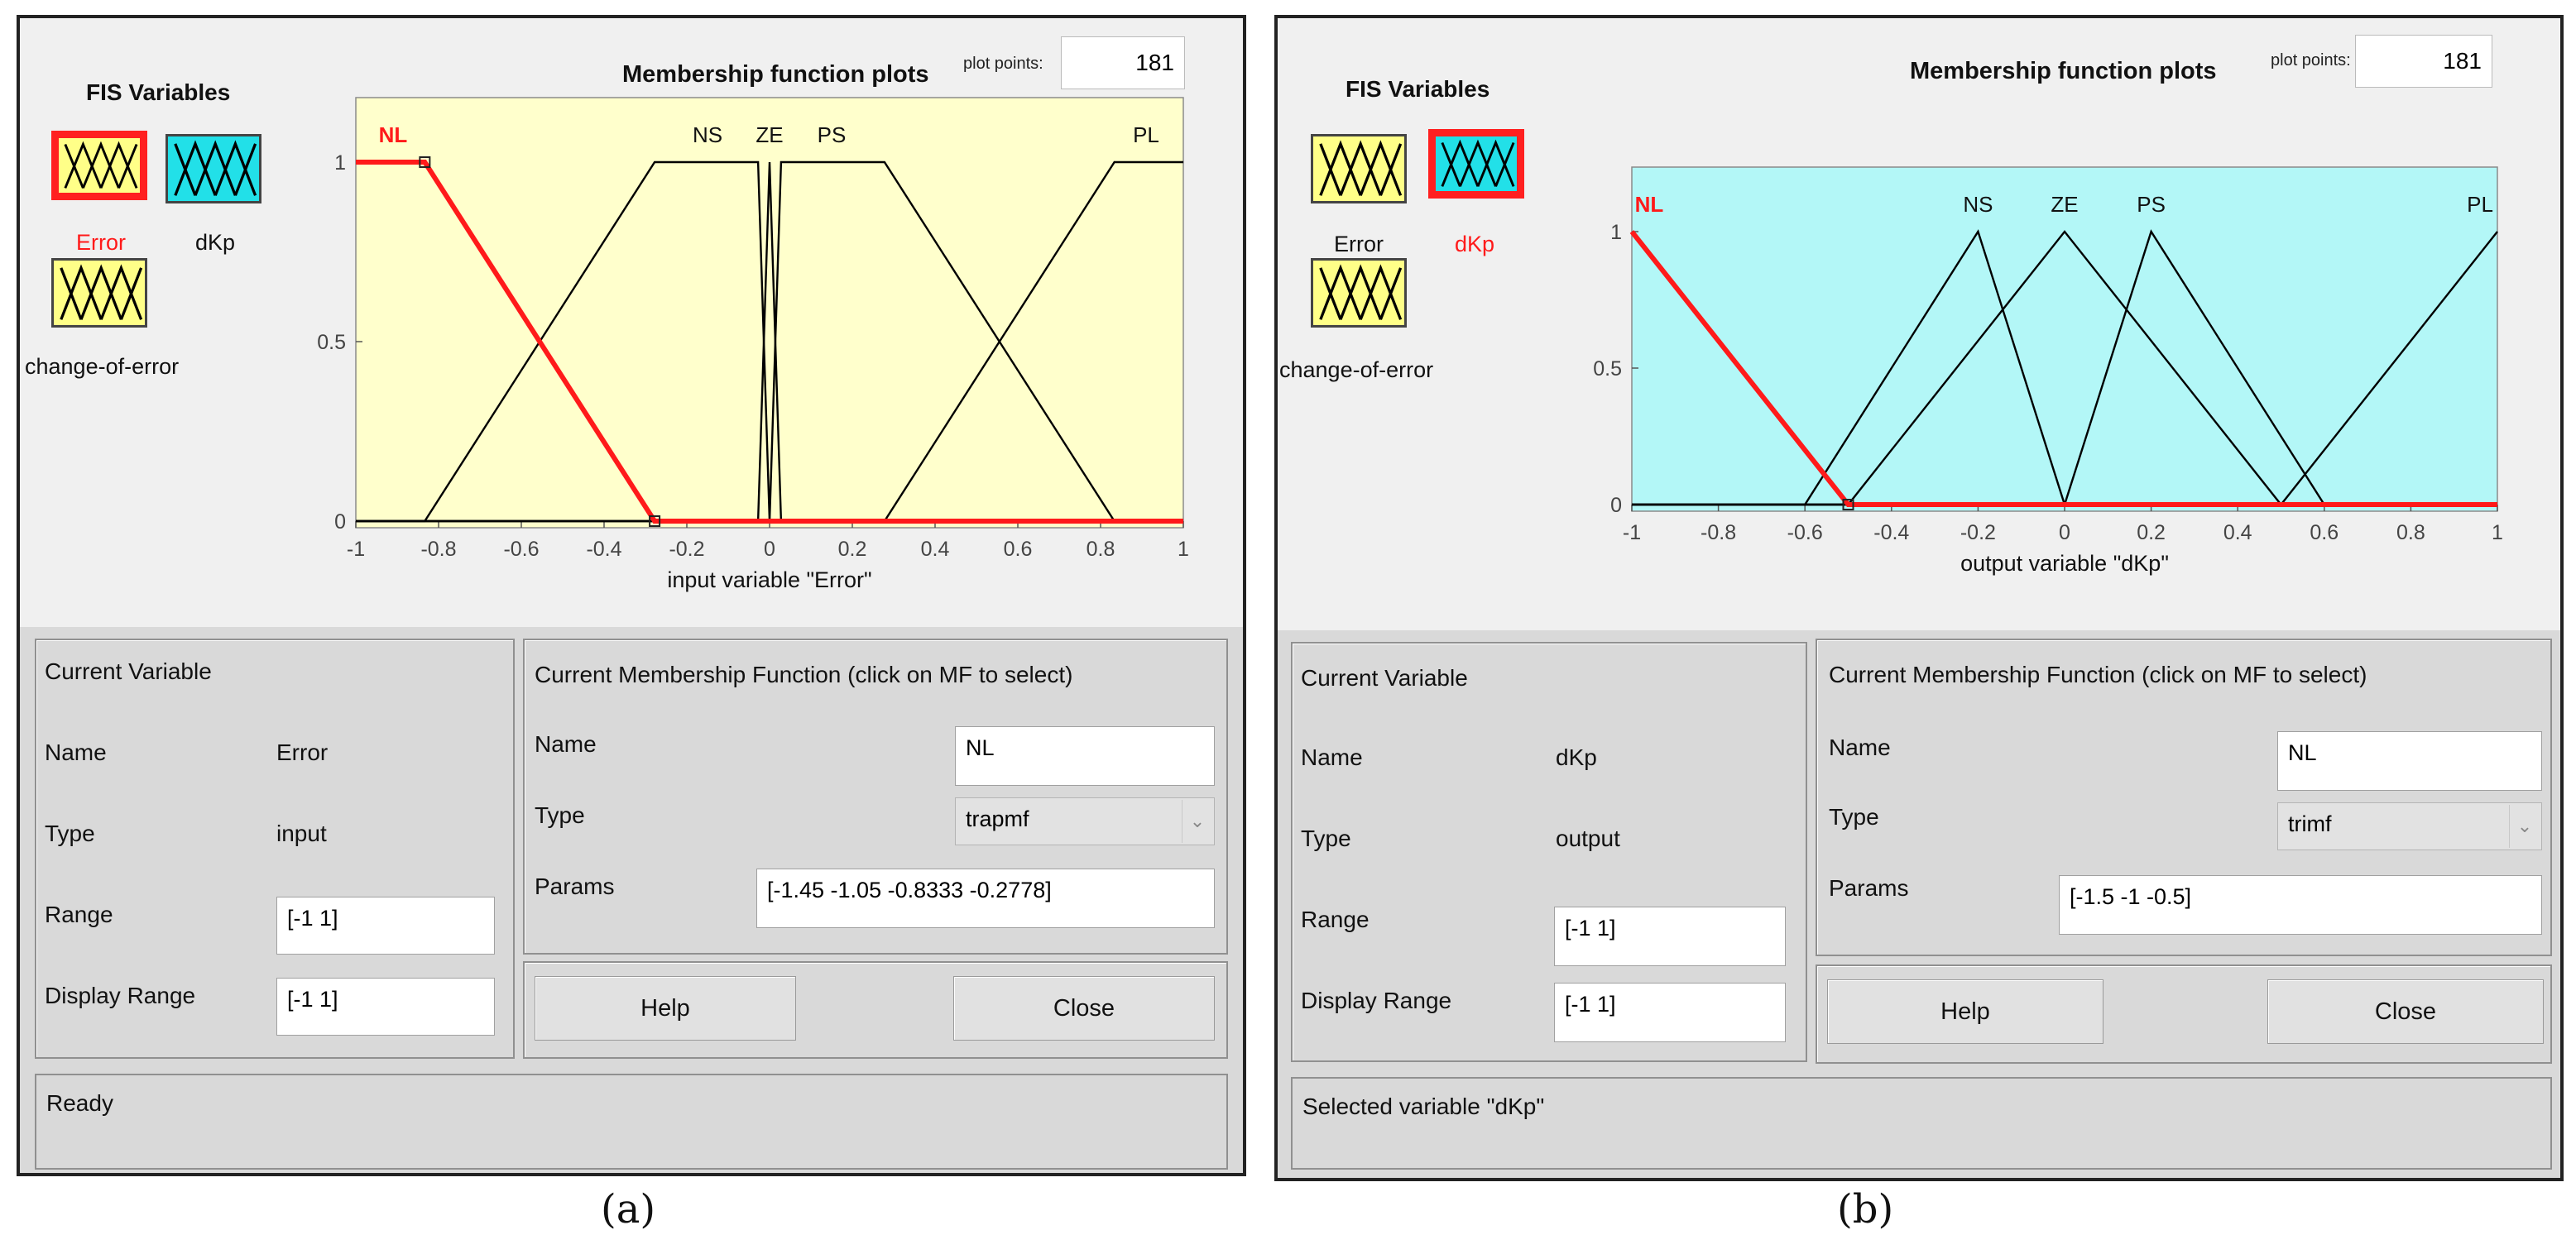 This screenshot has height=1254, width=2576. What do you see at coordinates (1866, 1209) in the screenshot?
I see `caption-b: (b)` at bounding box center [1866, 1209].